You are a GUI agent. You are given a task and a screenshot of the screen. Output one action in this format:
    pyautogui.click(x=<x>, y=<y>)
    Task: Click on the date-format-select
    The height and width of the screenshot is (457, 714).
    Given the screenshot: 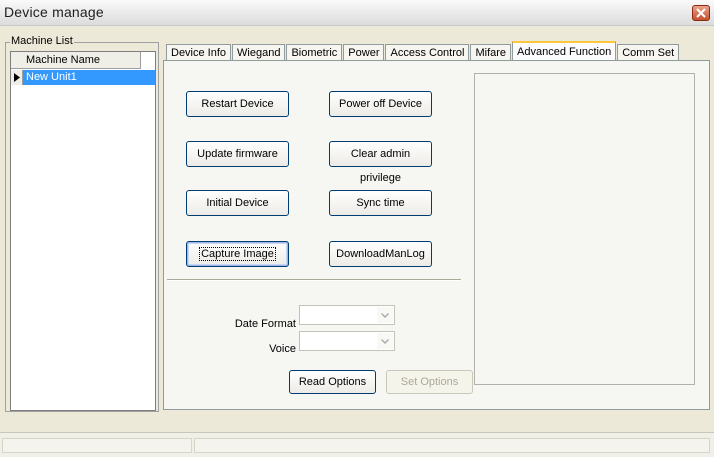 What is the action you would take?
    pyautogui.click(x=347, y=315)
    